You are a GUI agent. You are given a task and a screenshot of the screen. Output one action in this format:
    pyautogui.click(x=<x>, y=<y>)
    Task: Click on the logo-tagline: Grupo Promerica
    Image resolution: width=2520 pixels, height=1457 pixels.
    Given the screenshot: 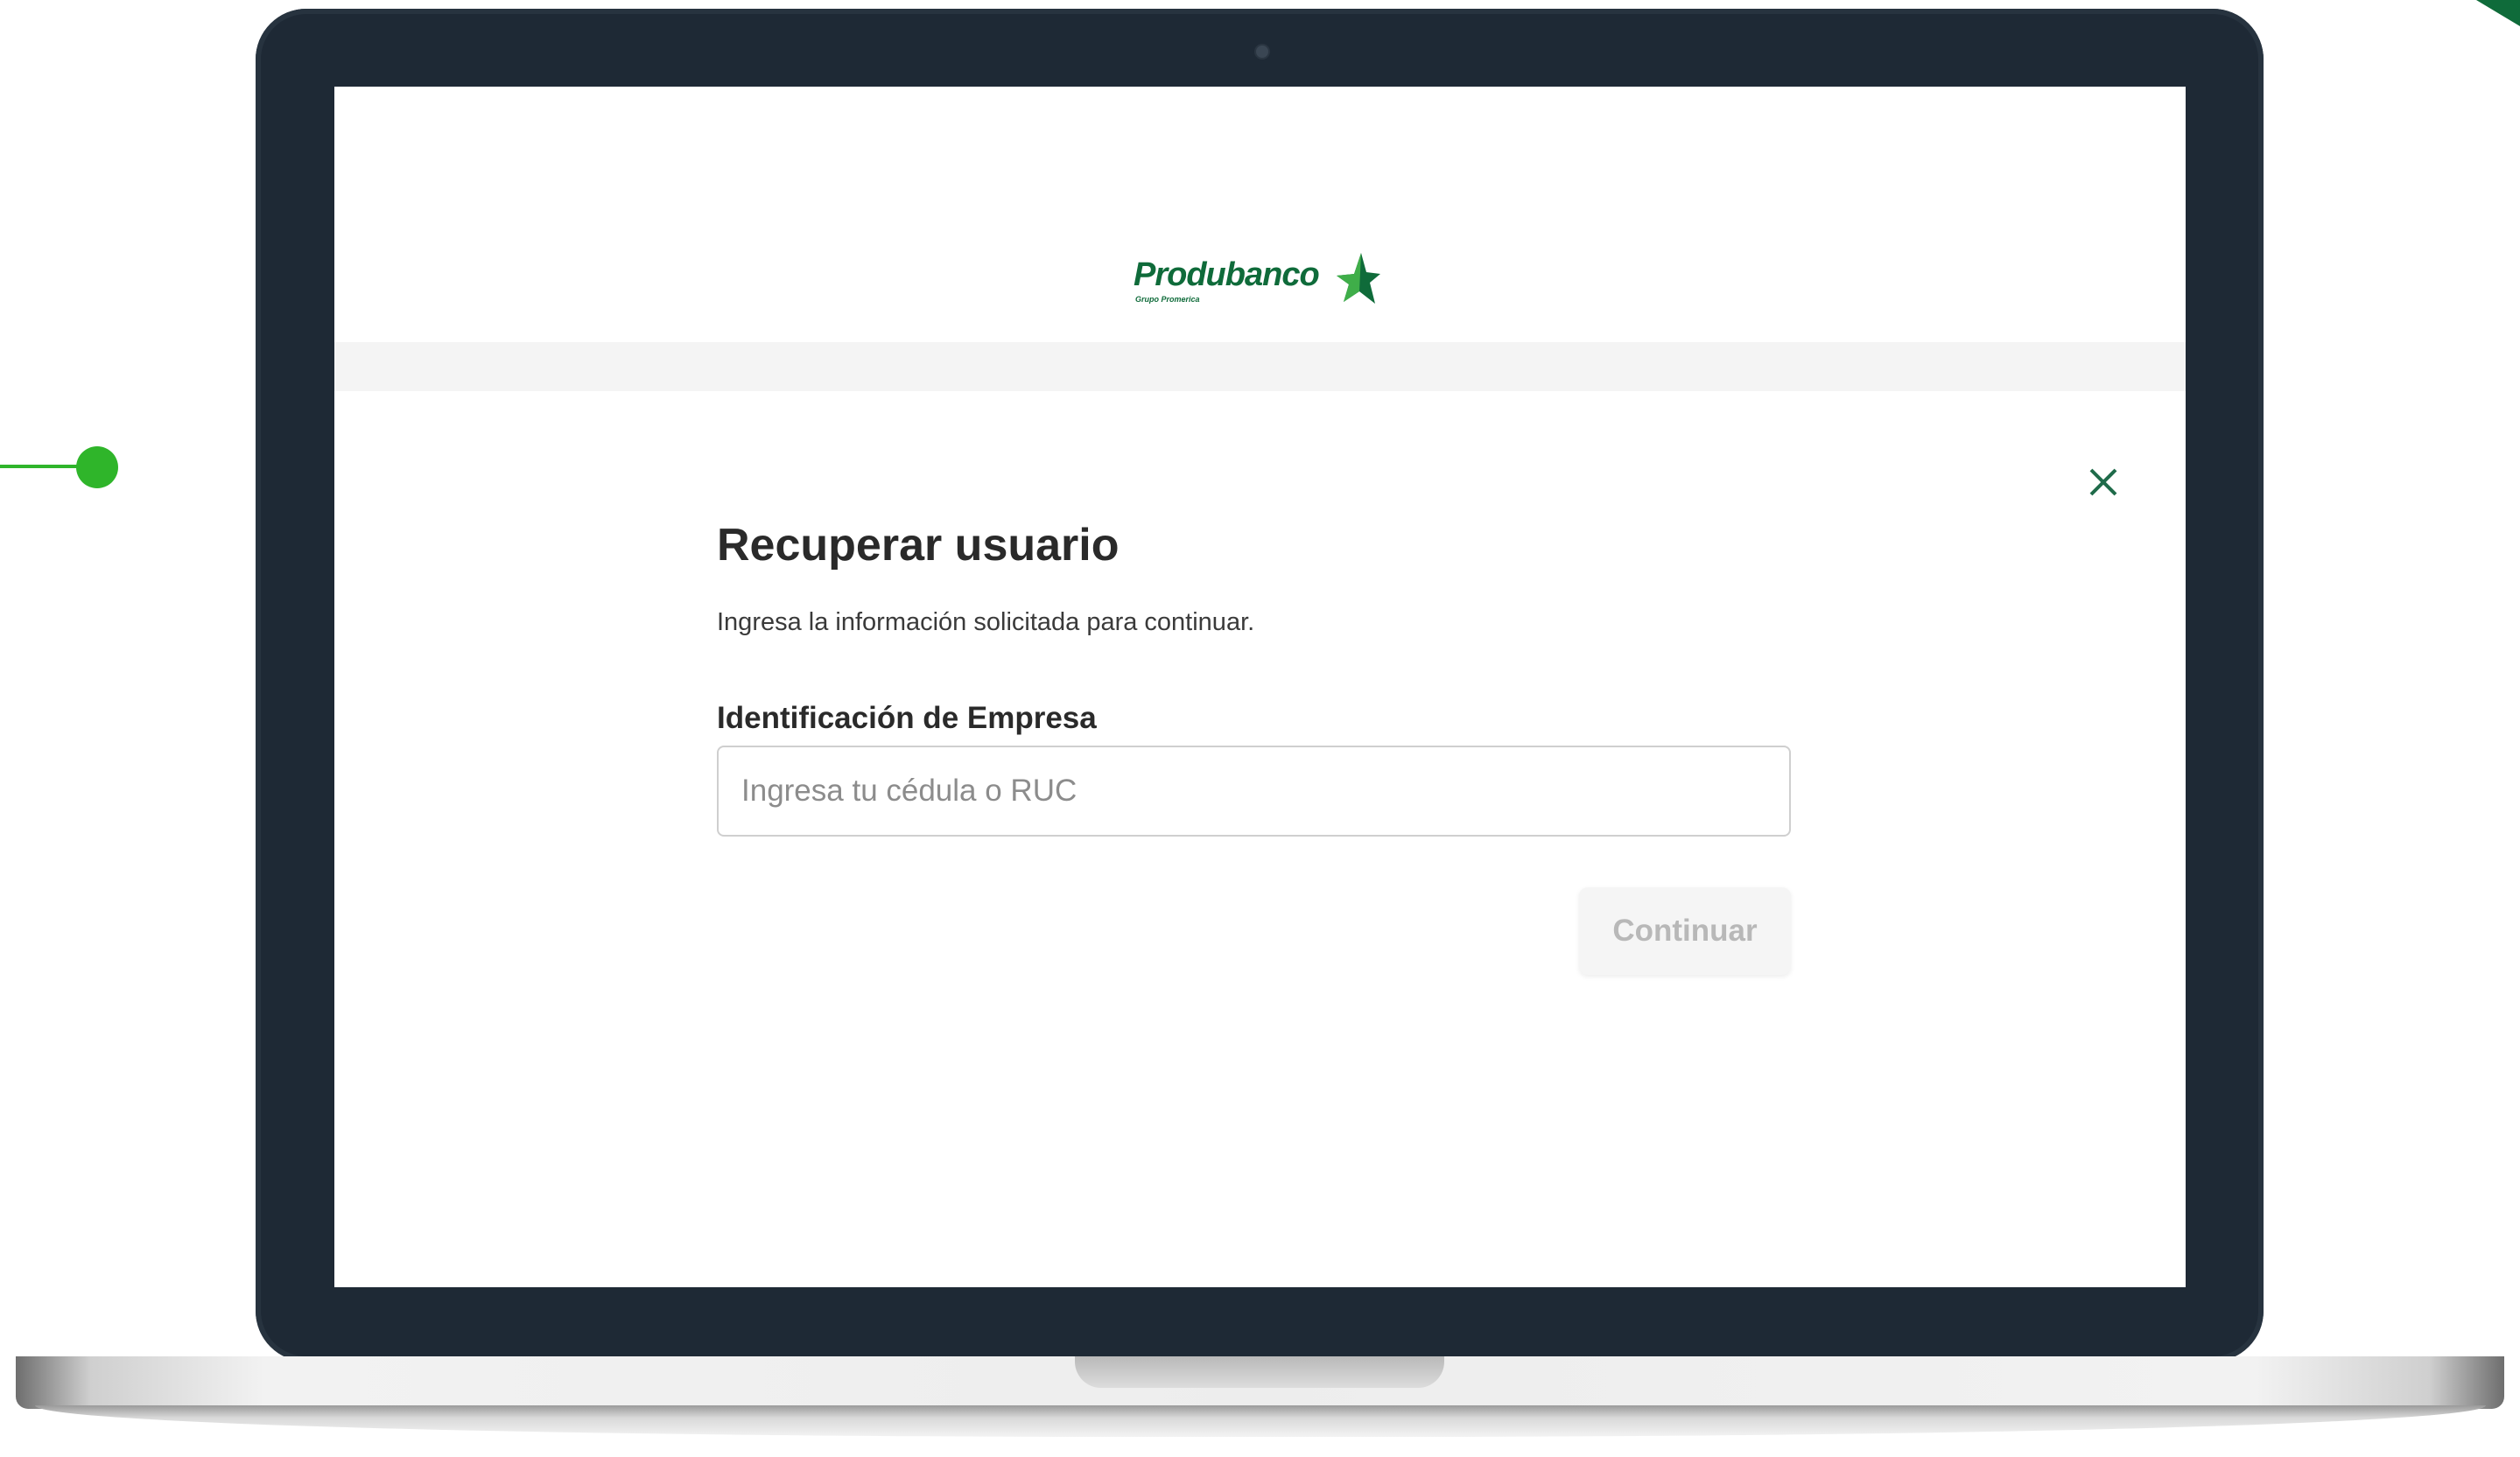 What is the action you would take?
    pyautogui.click(x=1167, y=299)
    